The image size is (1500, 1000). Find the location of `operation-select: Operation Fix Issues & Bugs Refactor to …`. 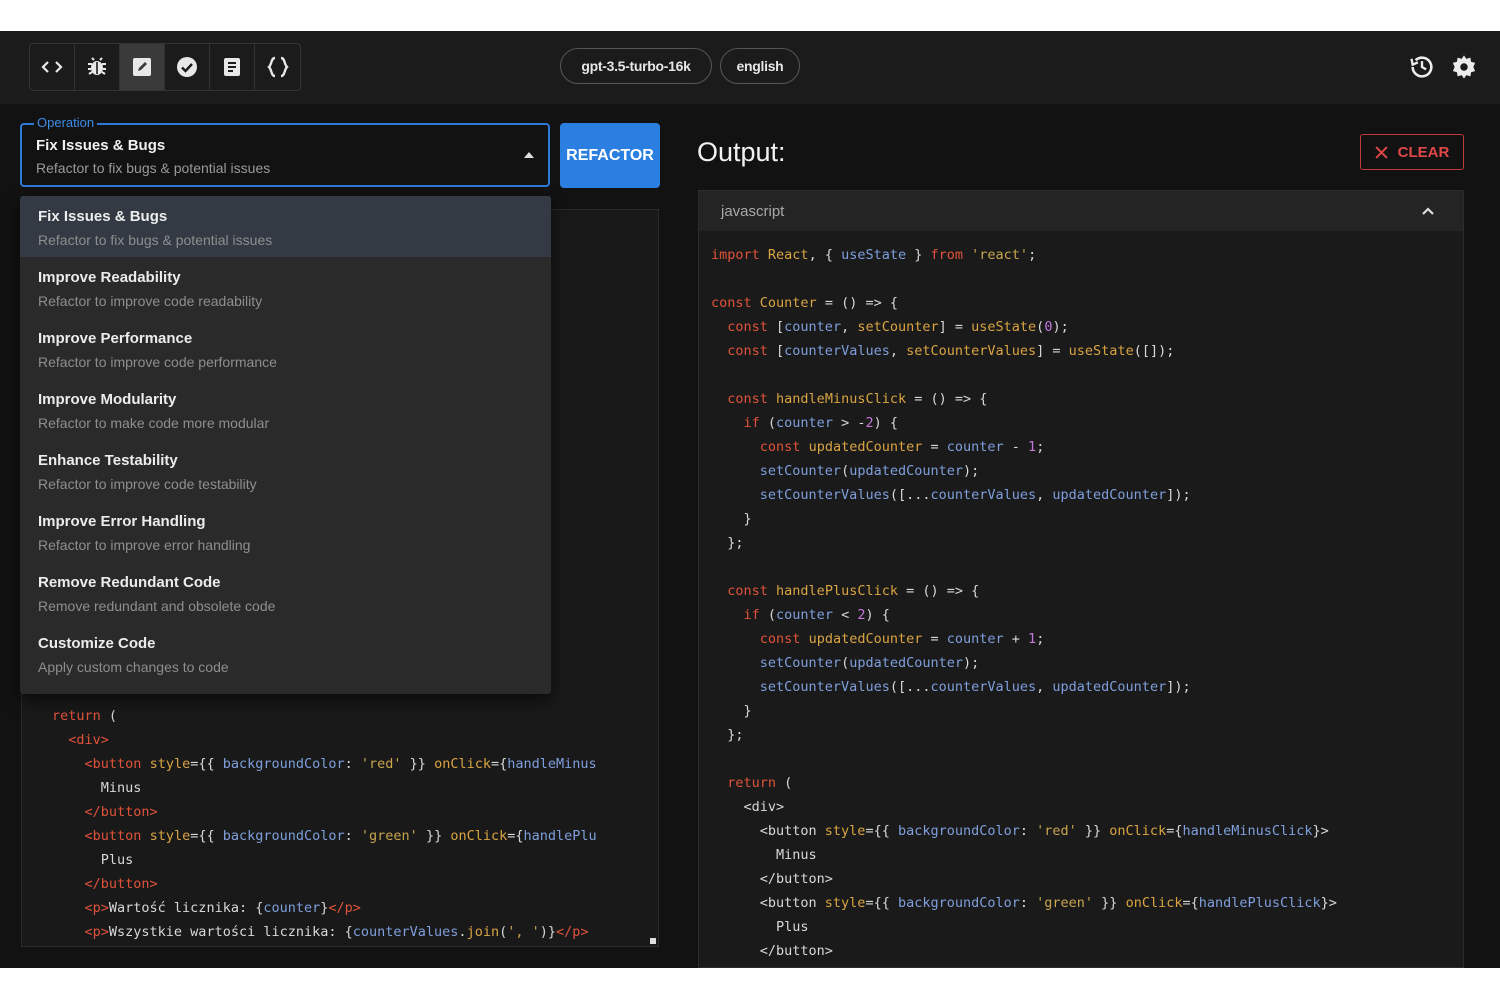

operation-select: Operation Fix Issues & Bugs Refactor to … is located at coordinates (285, 151).